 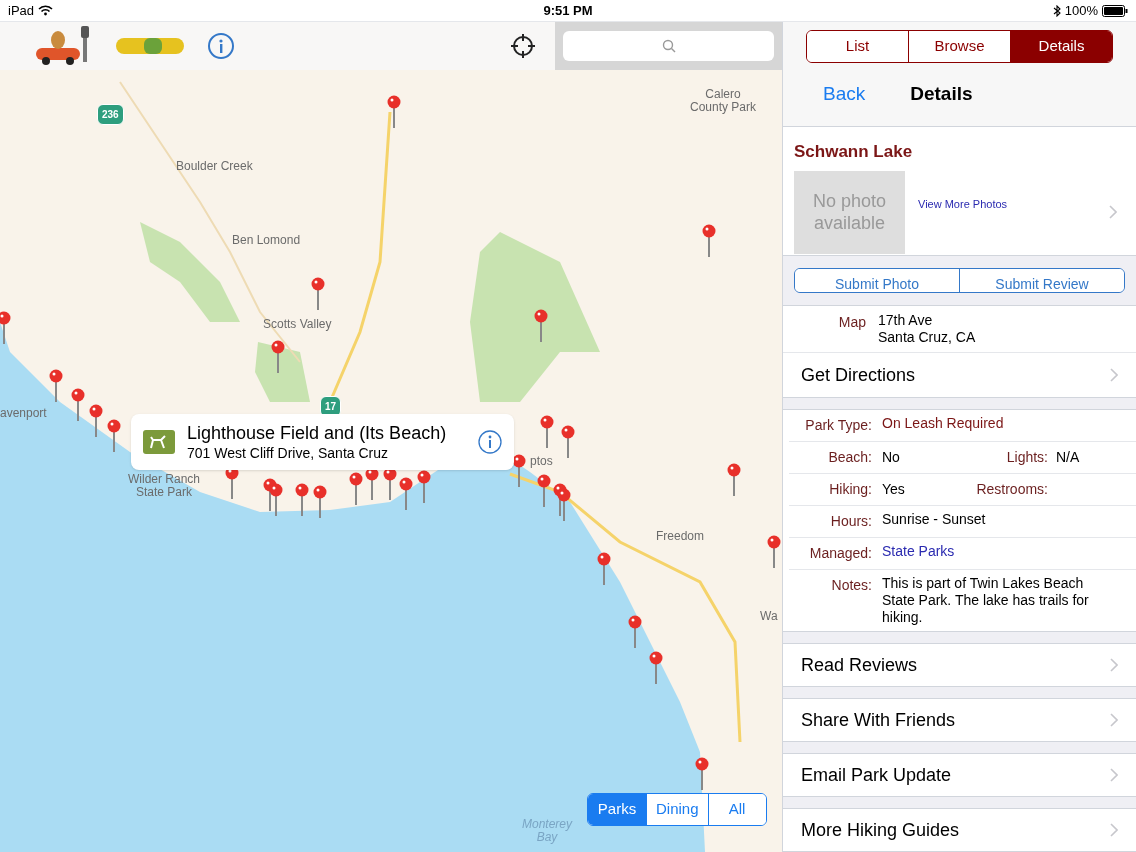 What do you see at coordinates (894, 489) in the screenshot?
I see `field-value: Yes` at bounding box center [894, 489].